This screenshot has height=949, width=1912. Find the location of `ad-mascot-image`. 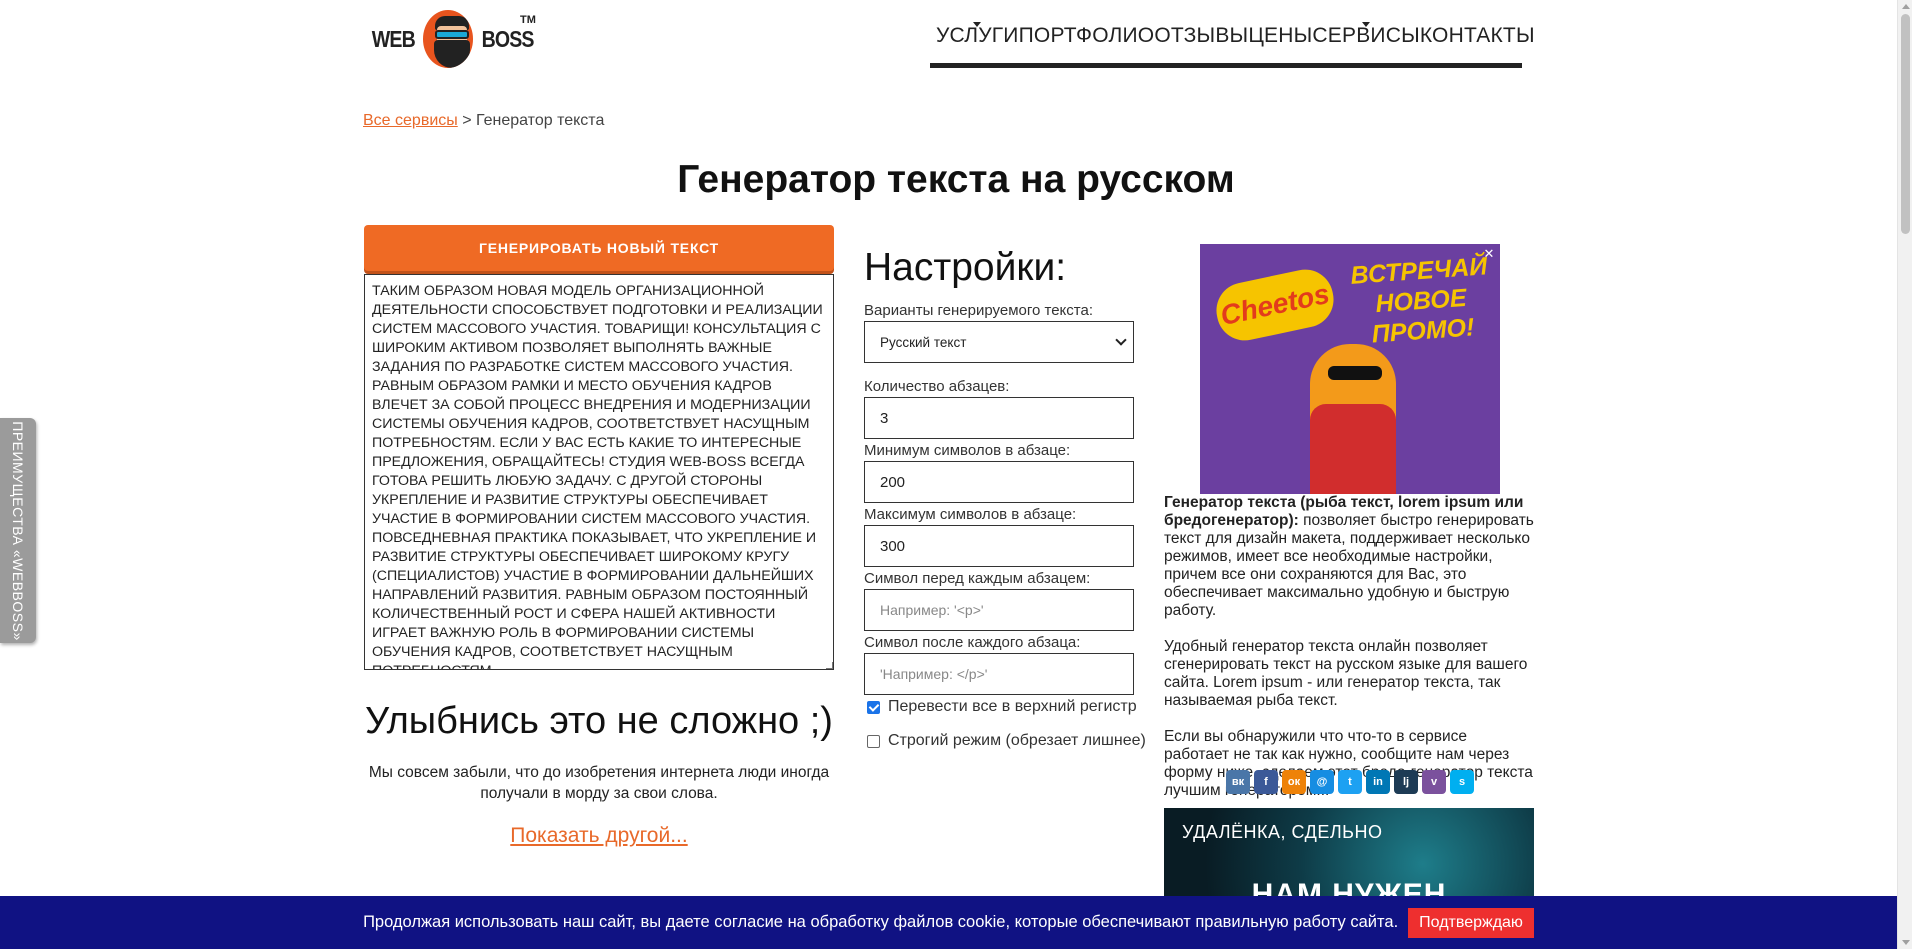

ad-mascot-image is located at coordinates (1353, 419).